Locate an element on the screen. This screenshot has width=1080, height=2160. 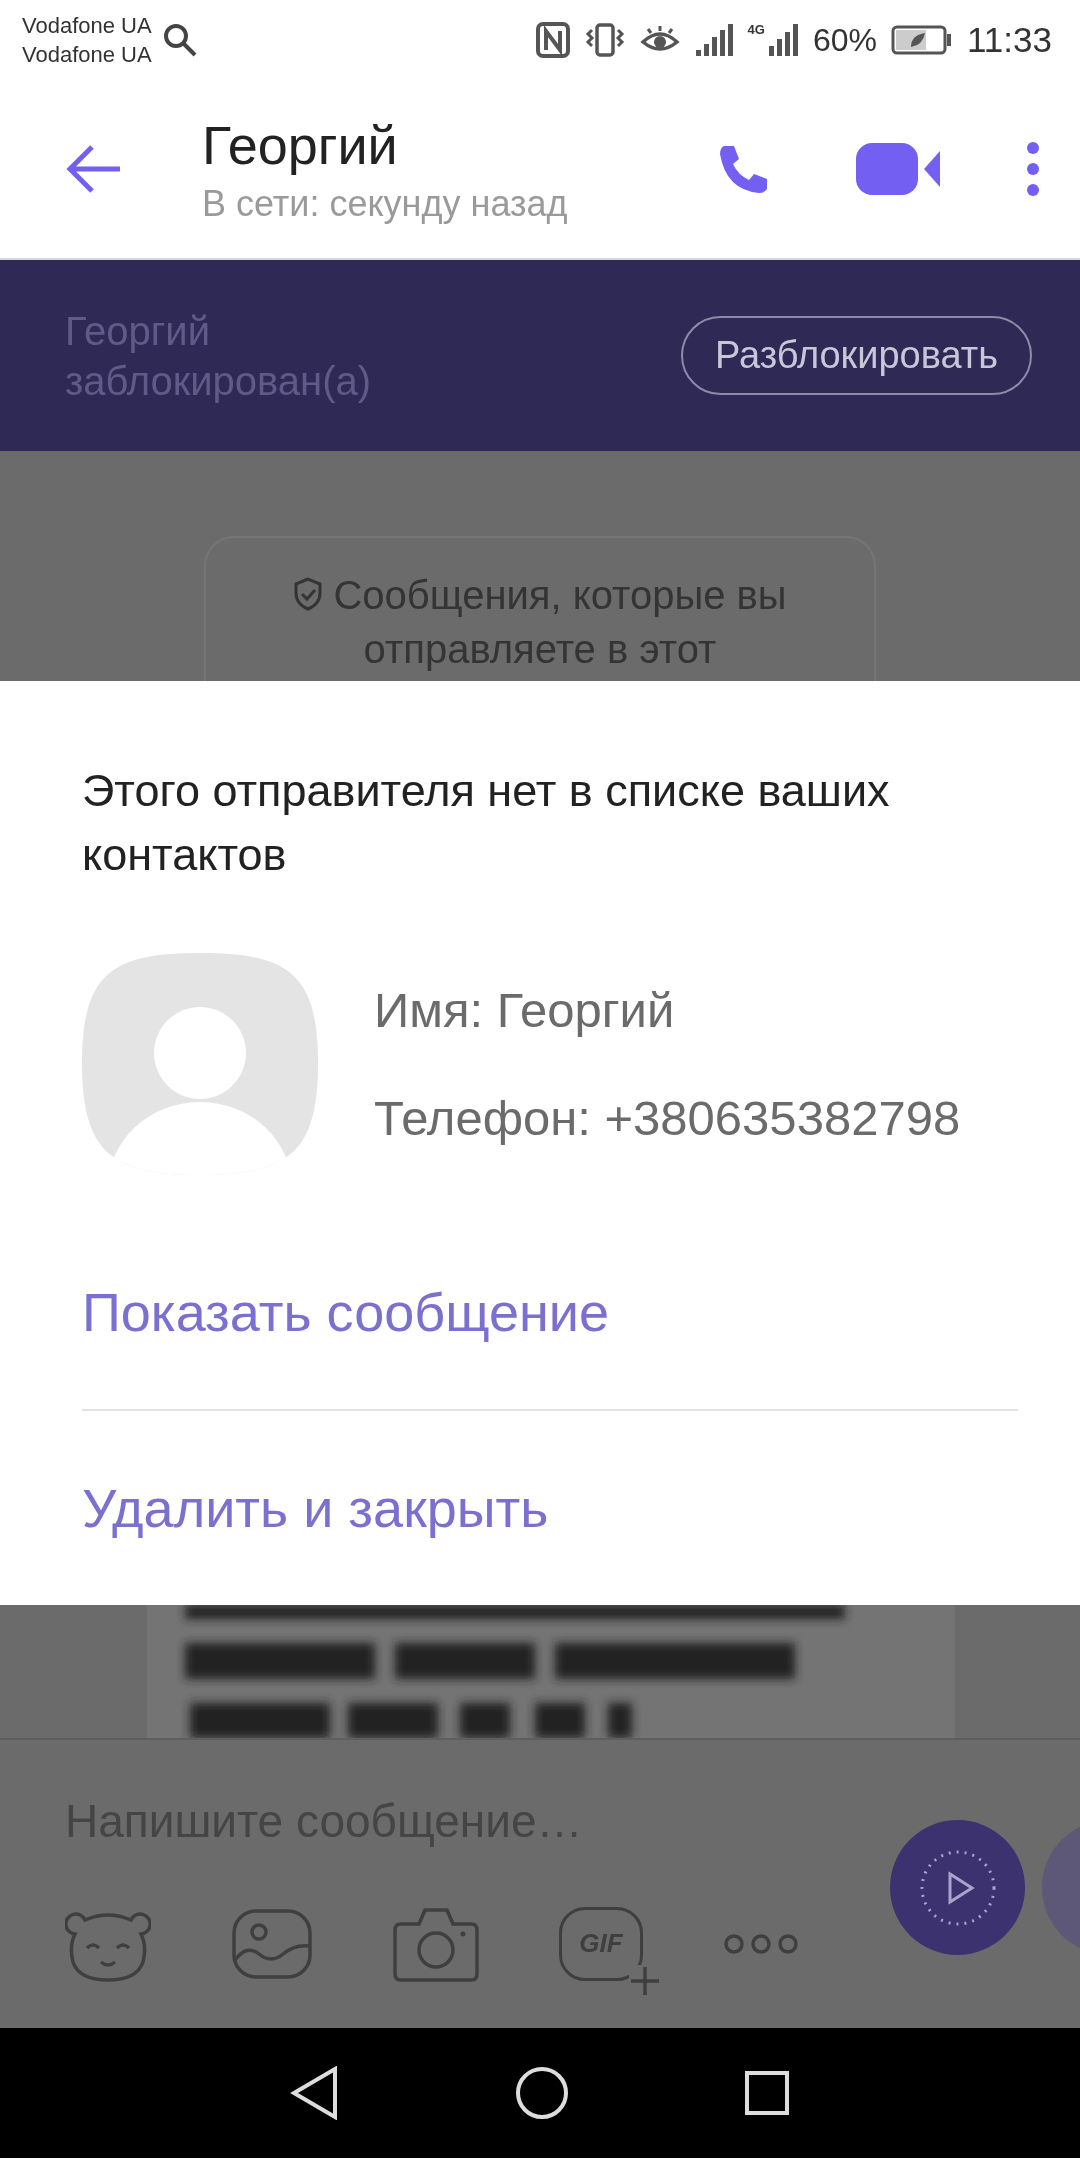
unblock-button: Разблокировать is located at coordinates (856, 355).